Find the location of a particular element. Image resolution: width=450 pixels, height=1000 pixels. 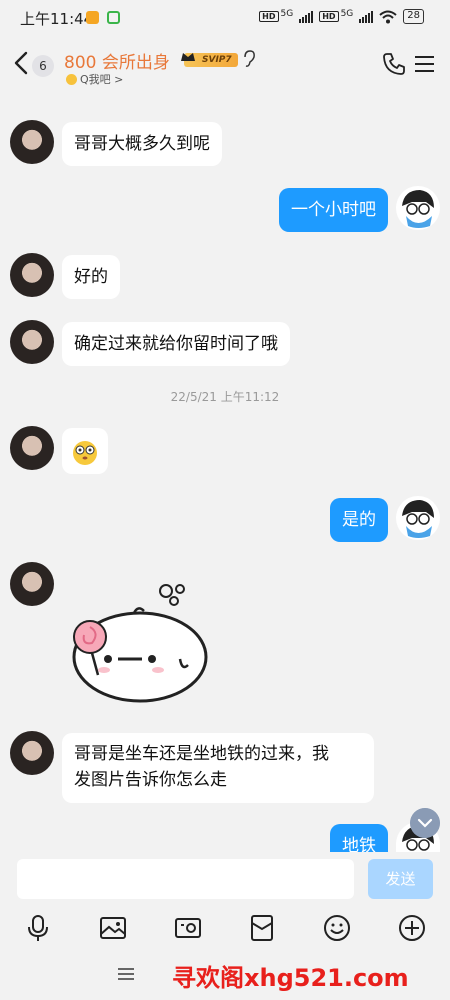

system-nav-bar: 寻欢阁xhg521.com is located at coordinates (225, 976).